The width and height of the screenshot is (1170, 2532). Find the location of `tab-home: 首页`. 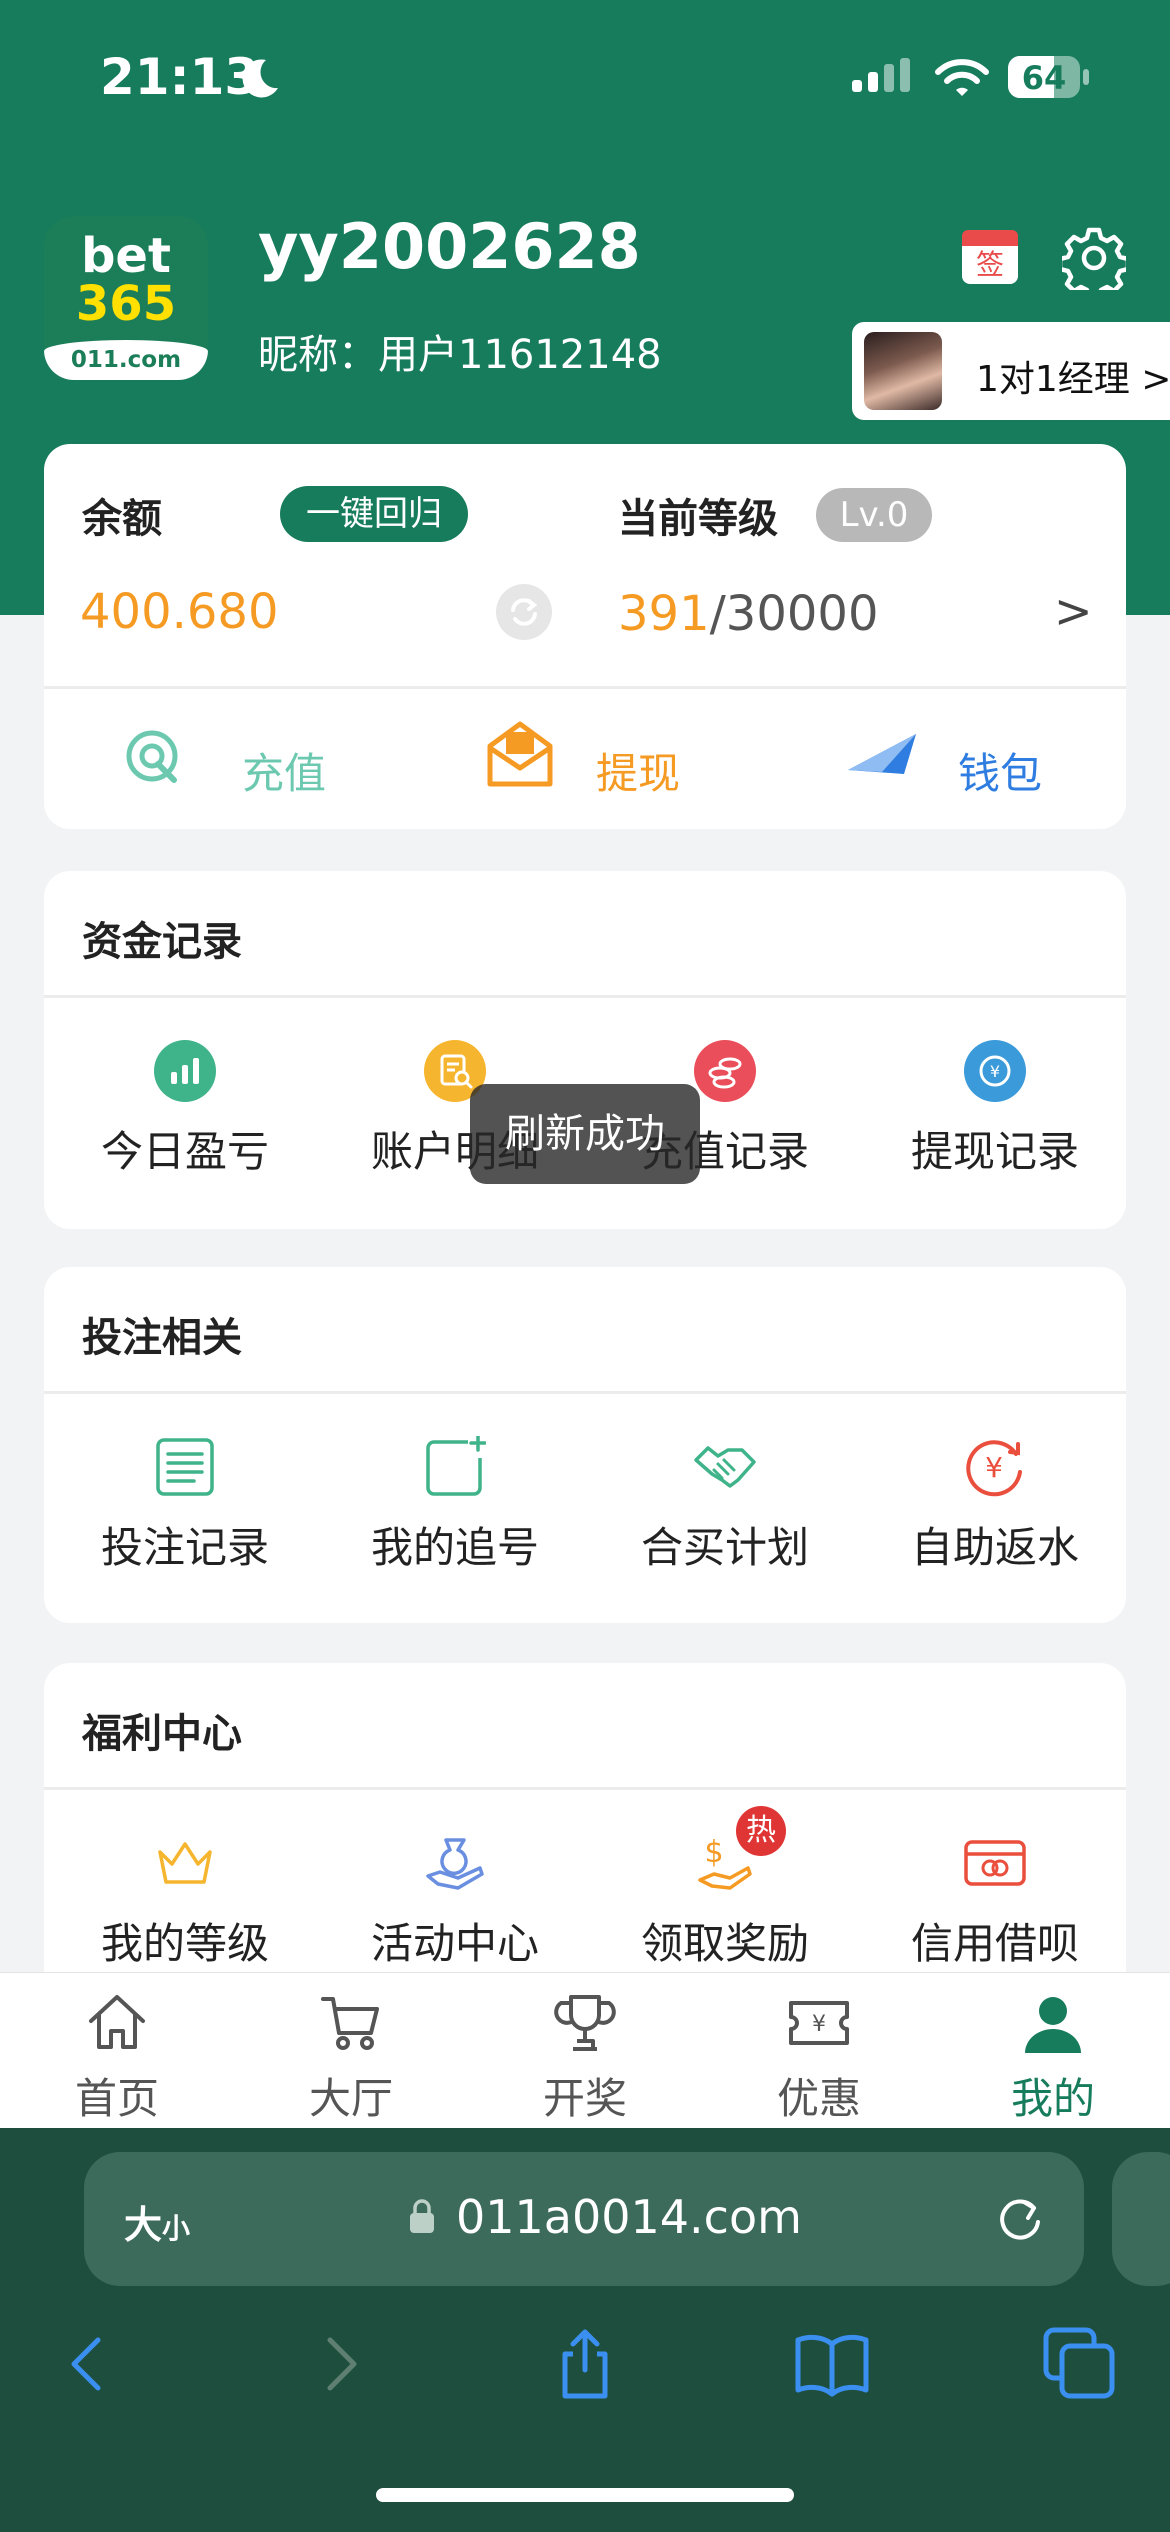

tab-home: 首页 is located at coordinates (117, 2051).